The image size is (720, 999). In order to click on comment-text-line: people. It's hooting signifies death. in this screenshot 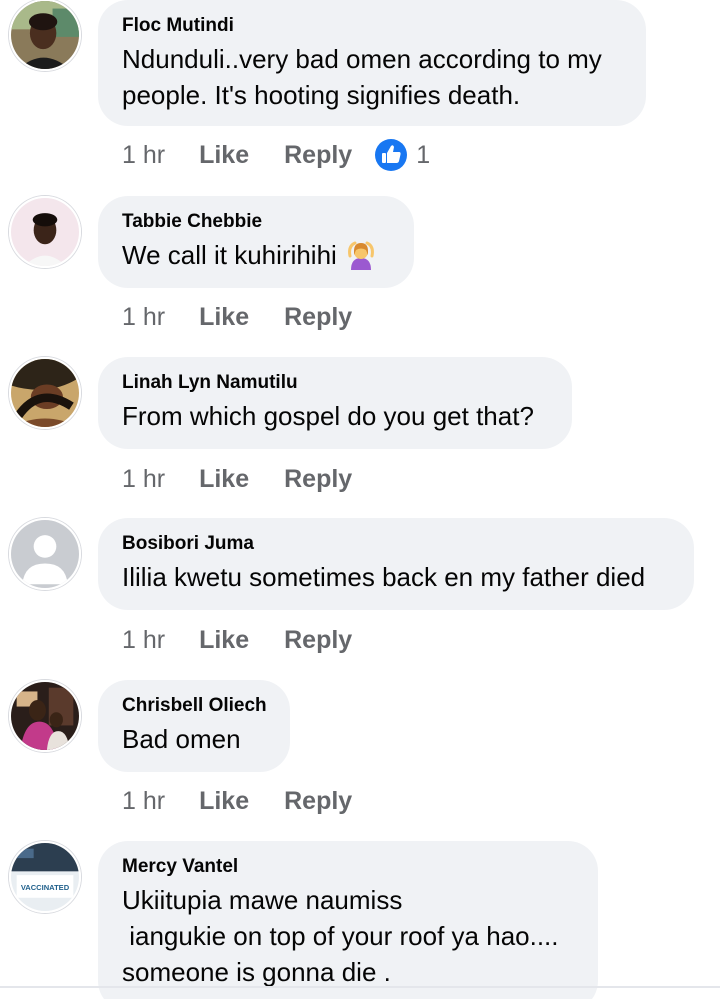, I will do `click(321, 95)`.